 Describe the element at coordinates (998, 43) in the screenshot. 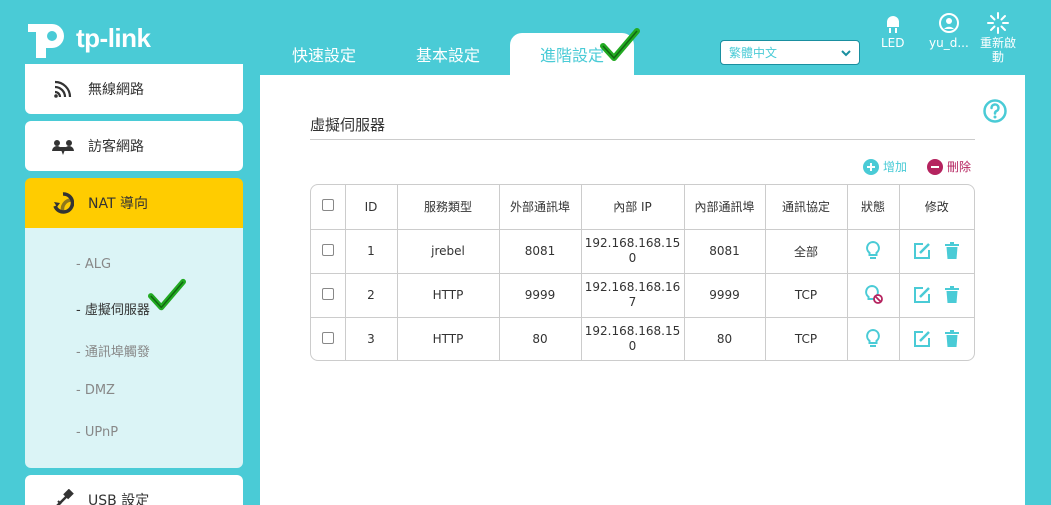

I see `reboot-label-line1: 重新啟` at that location.